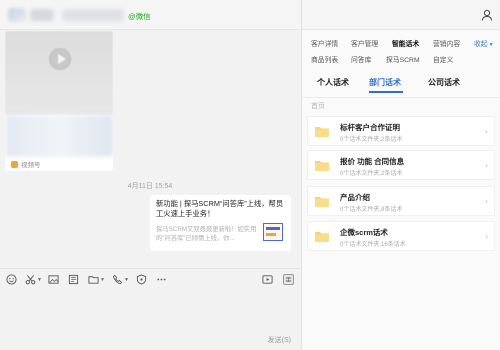 The height and width of the screenshot is (350, 500). I want to click on chat-toolbar: ▼ ▼ ▼, so click(150, 279).